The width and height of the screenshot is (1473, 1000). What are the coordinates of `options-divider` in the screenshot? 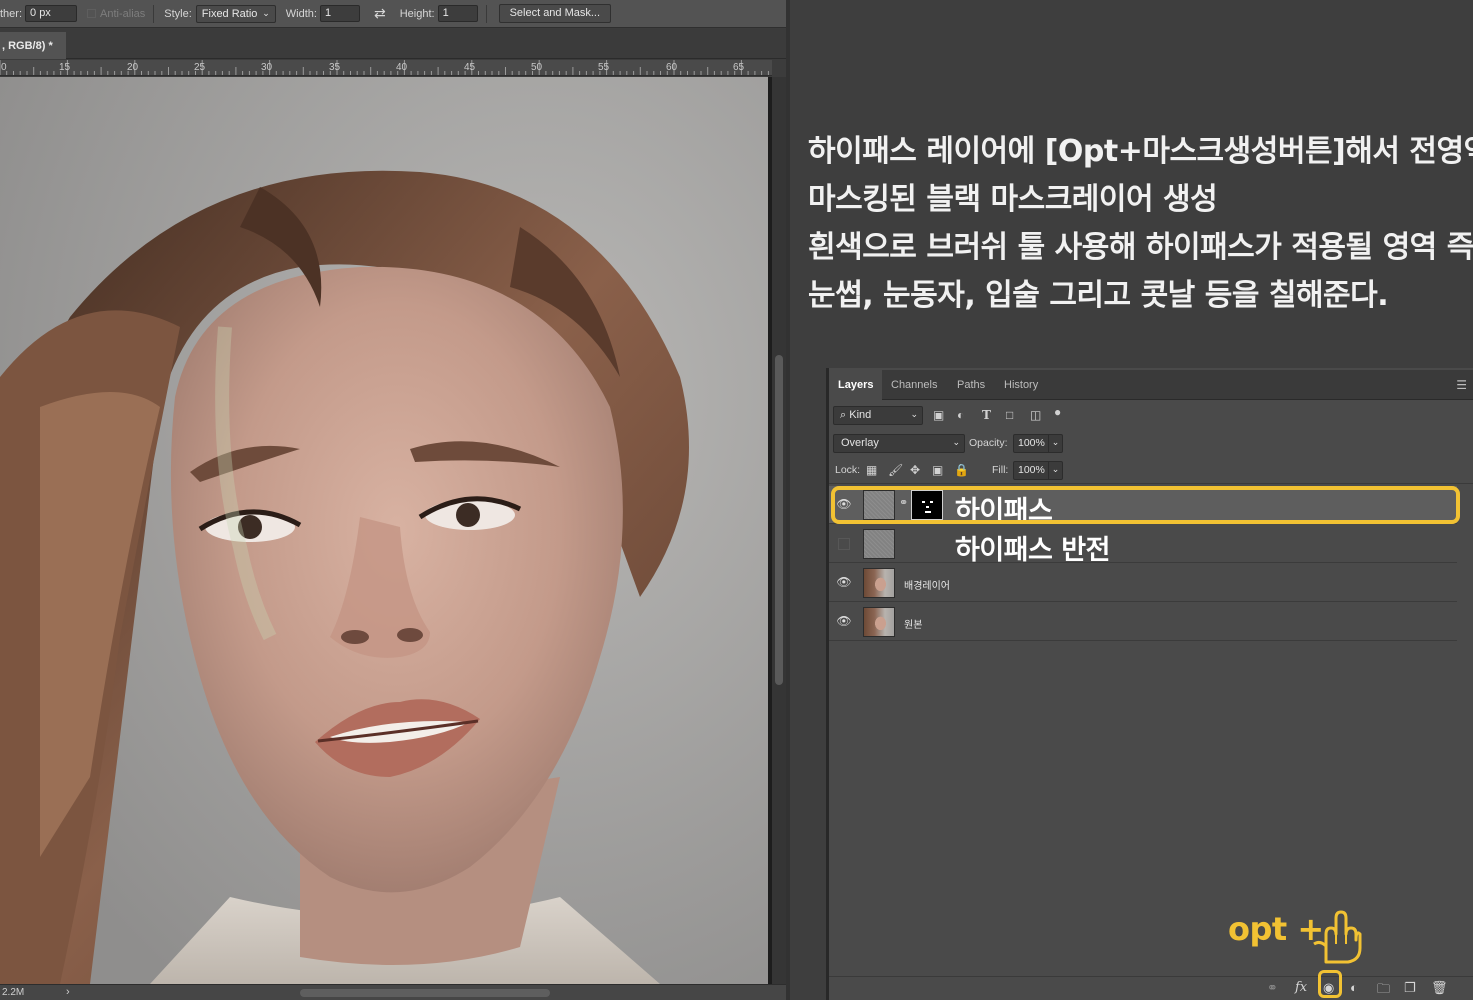 It's located at (486, 13).